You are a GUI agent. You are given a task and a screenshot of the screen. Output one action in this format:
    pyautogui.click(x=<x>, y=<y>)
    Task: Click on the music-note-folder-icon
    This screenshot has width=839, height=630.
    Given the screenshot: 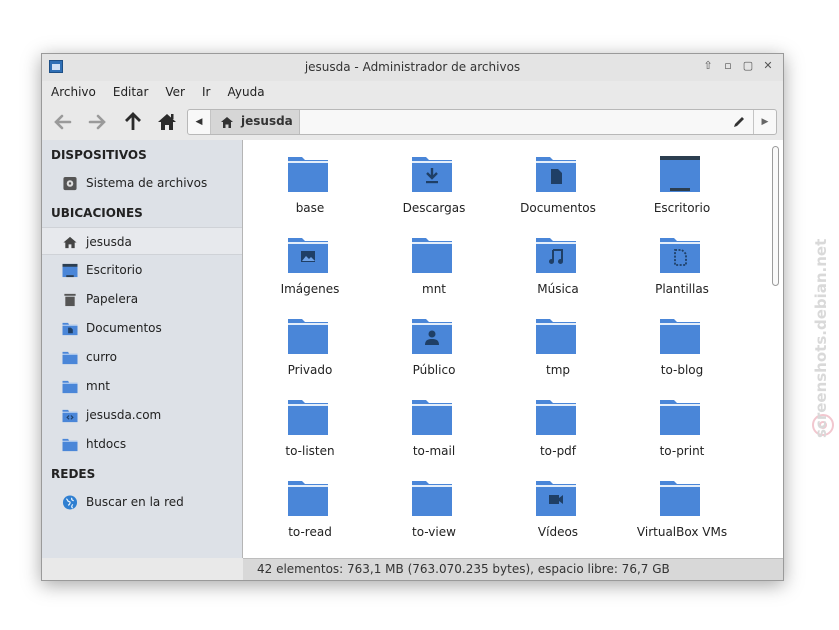 What is the action you would take?
    pyautogui.click(x=556, y=255)
    